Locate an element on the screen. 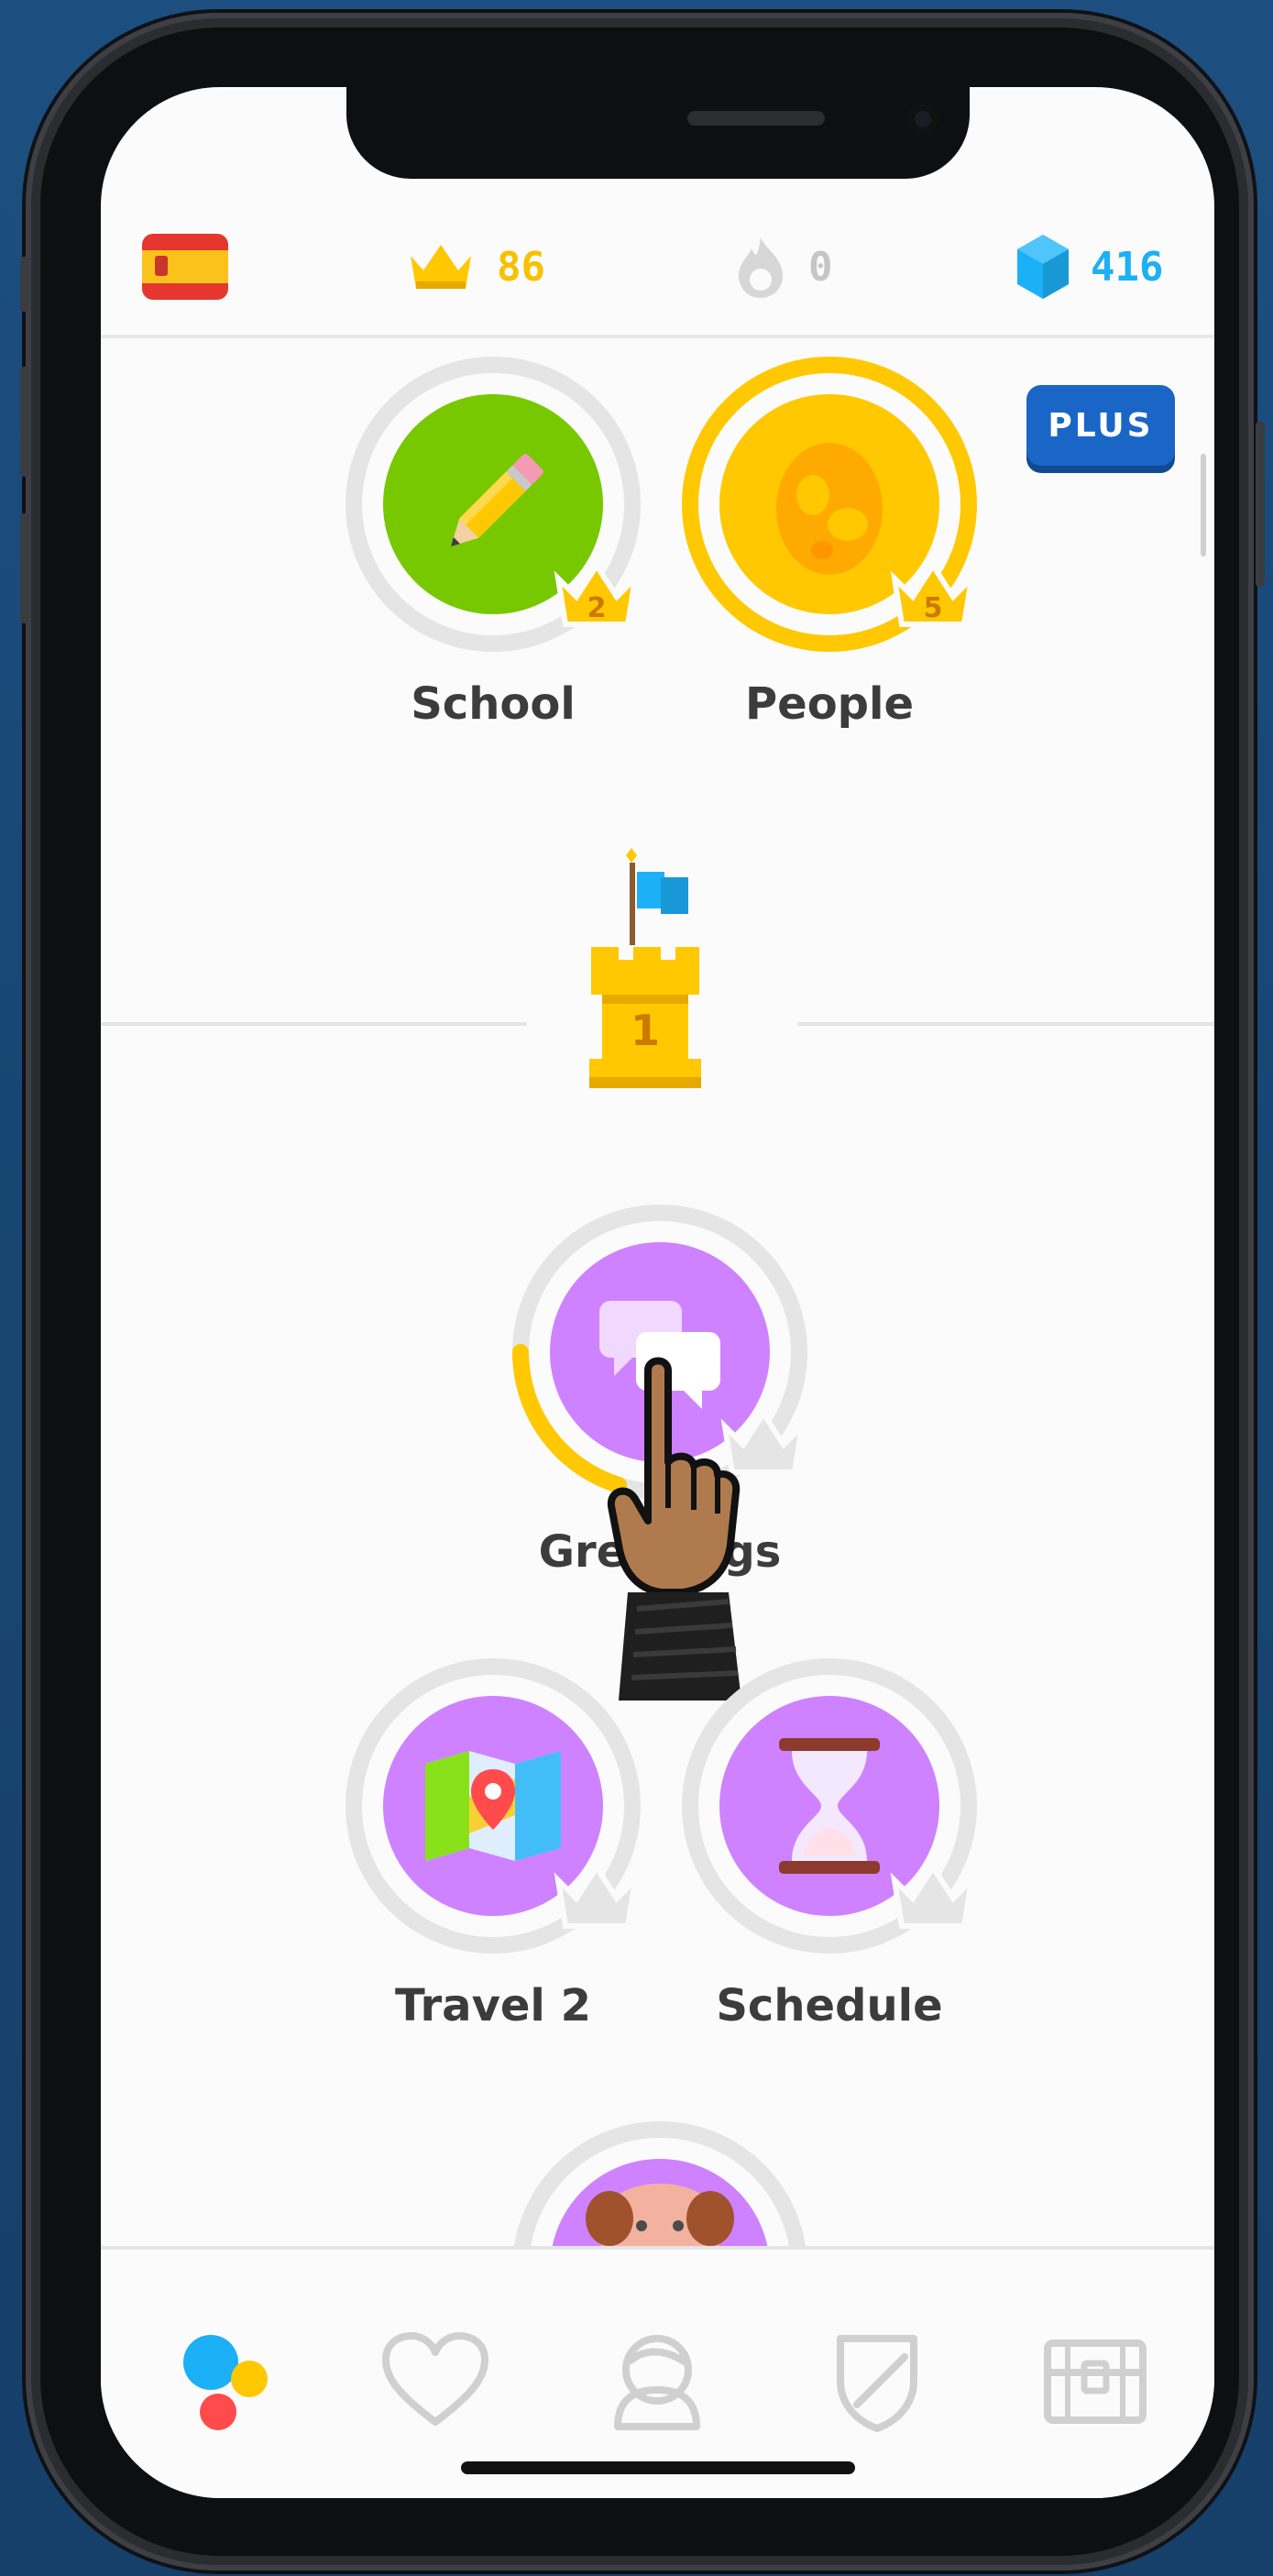 The width and height of the screenshot is (1273, 2576). gem-count: 416 is located at coordinates (1089, 267).